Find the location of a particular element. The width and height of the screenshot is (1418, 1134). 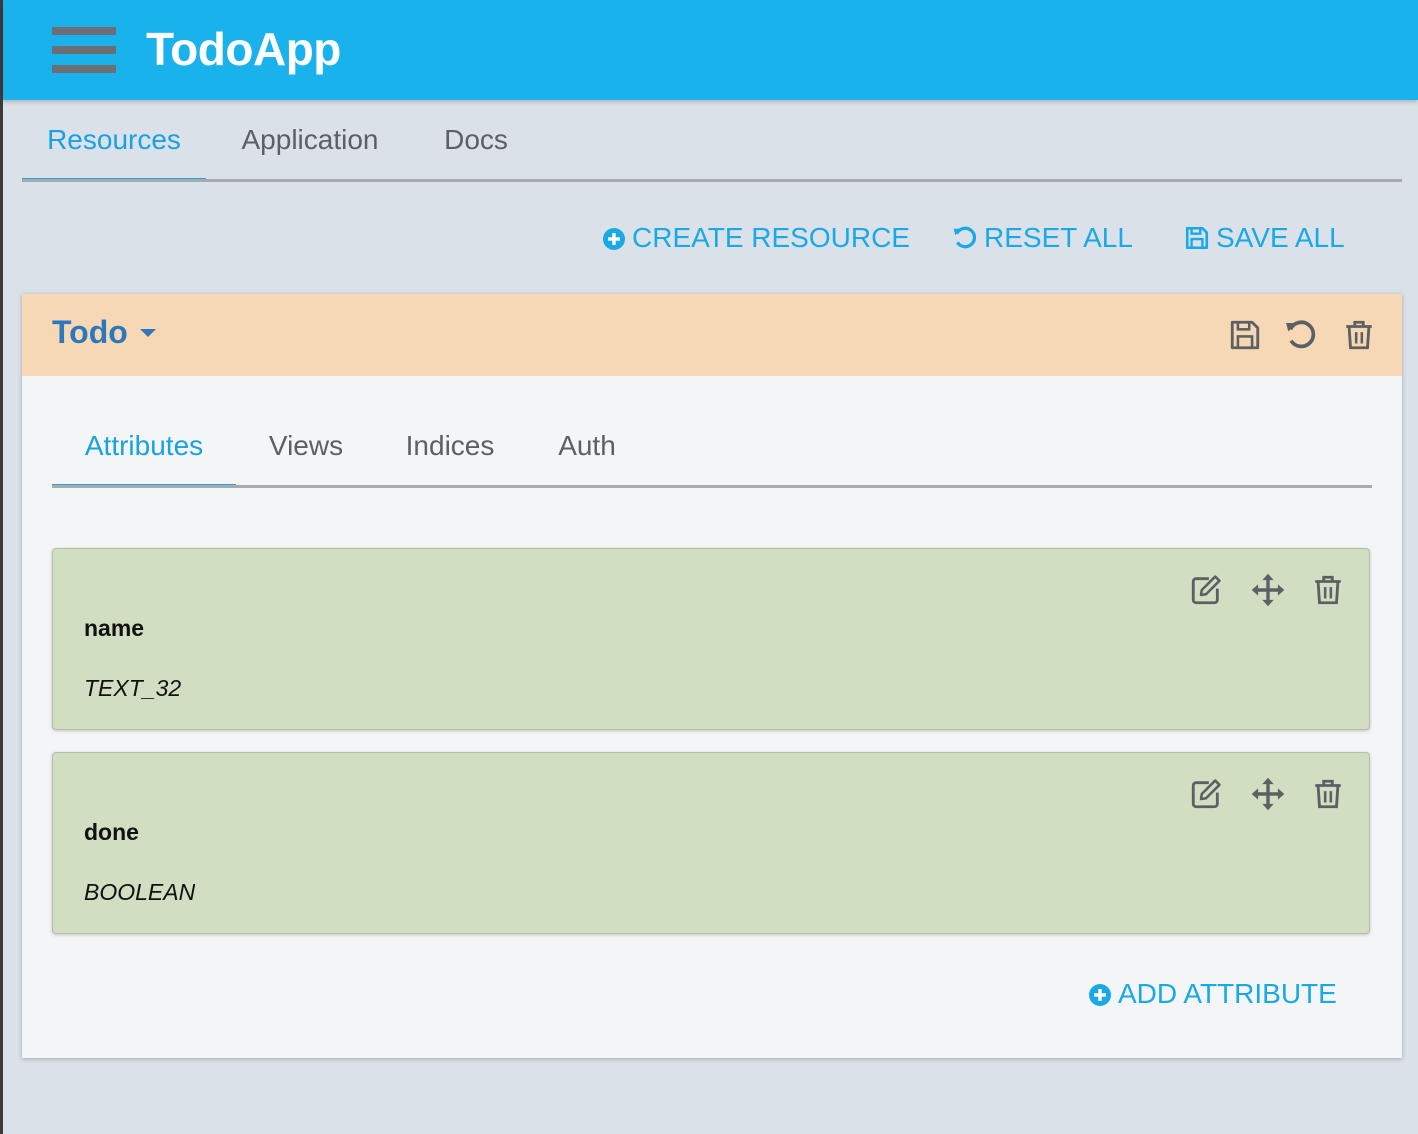

tab-docs: Docs is located at coordinates (476, 141).